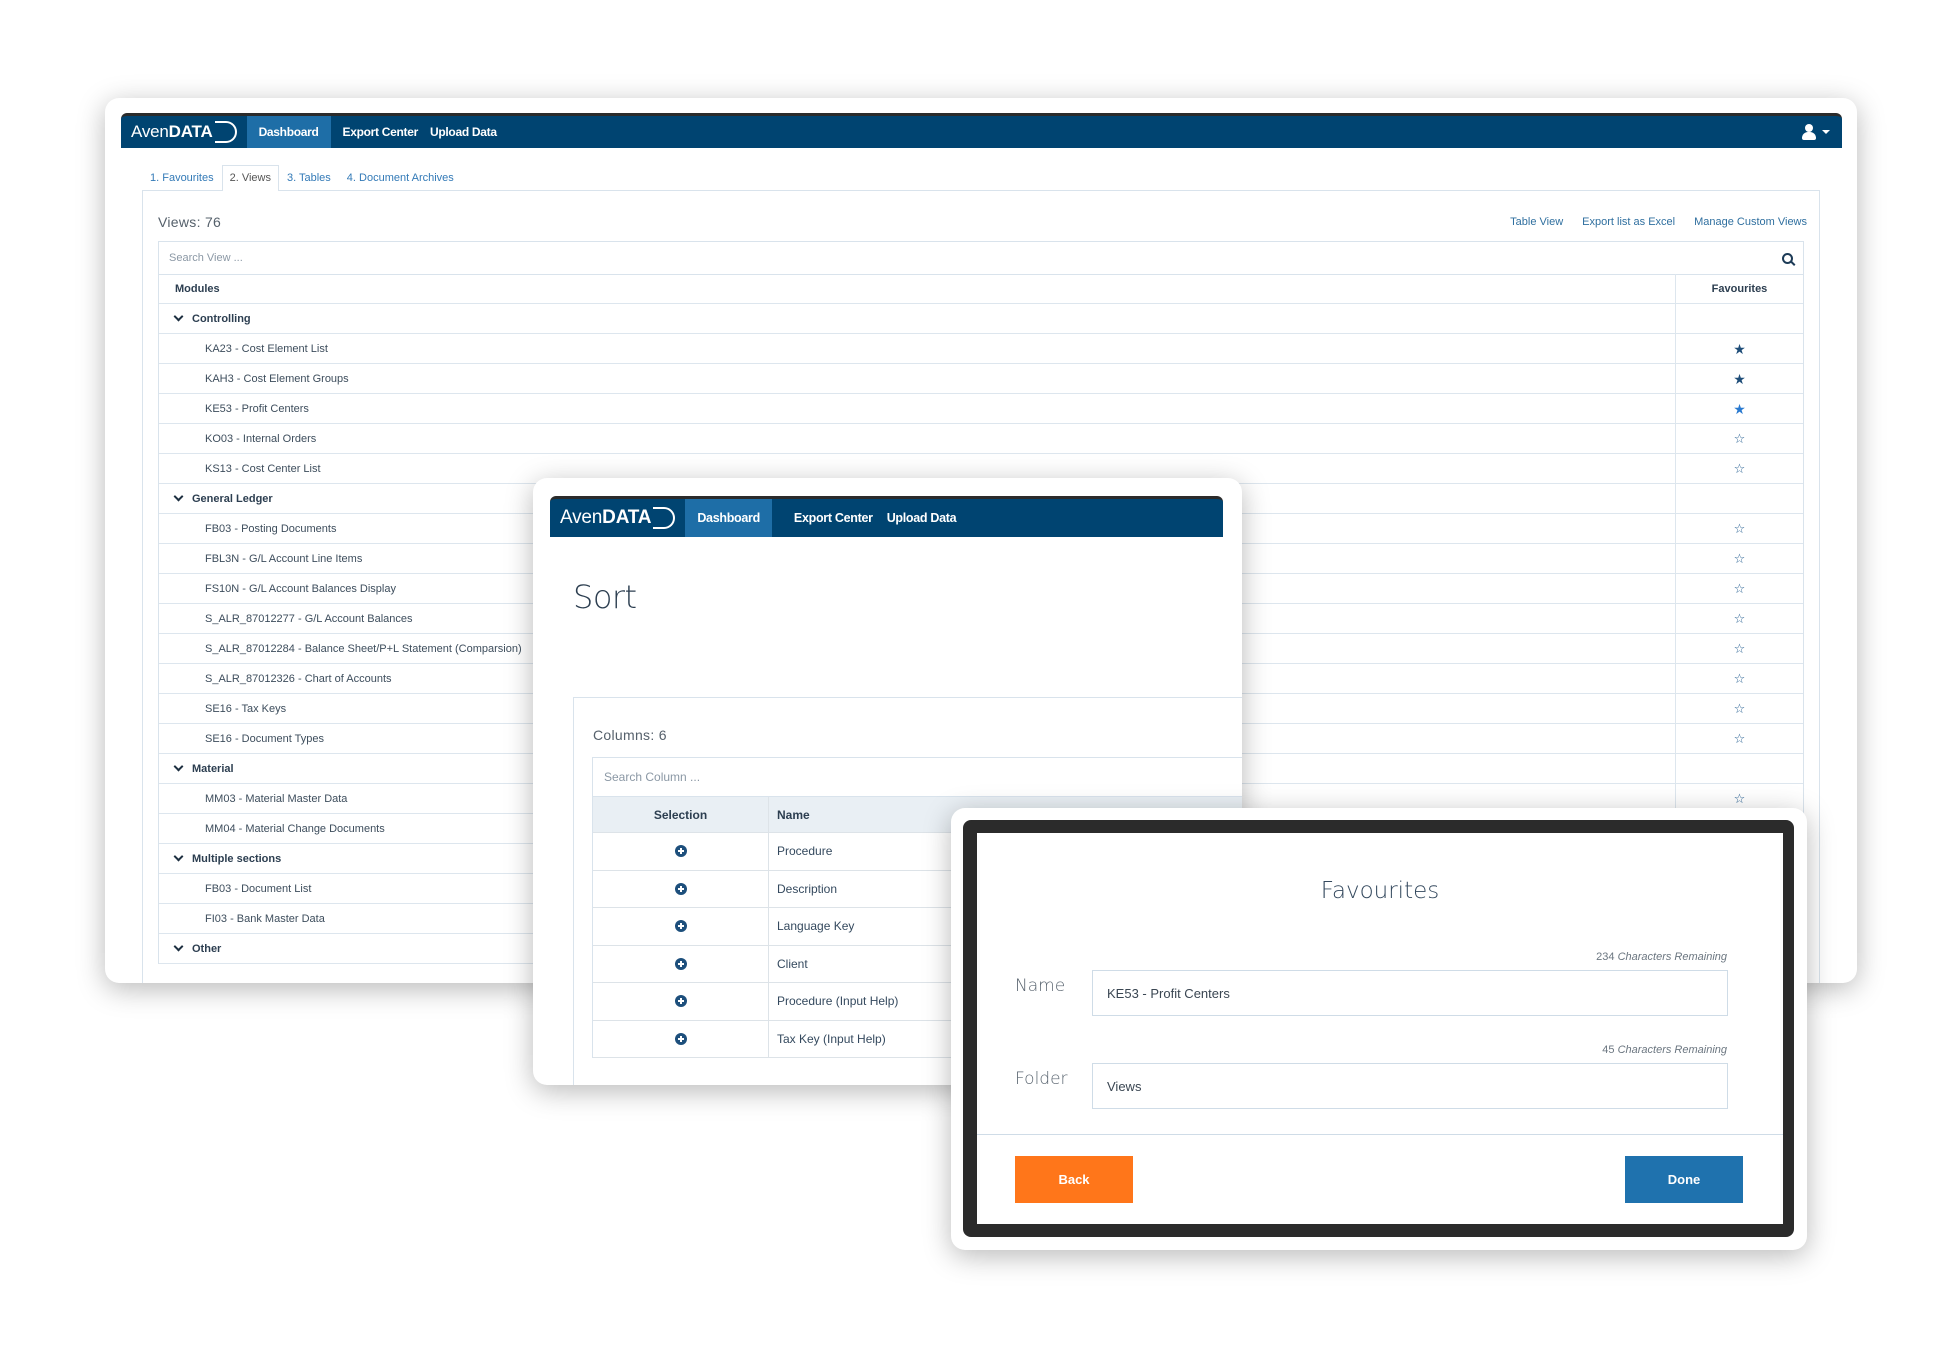  I want to click on list-item: KA23 - Cost Element List ★, so click(981, 349).